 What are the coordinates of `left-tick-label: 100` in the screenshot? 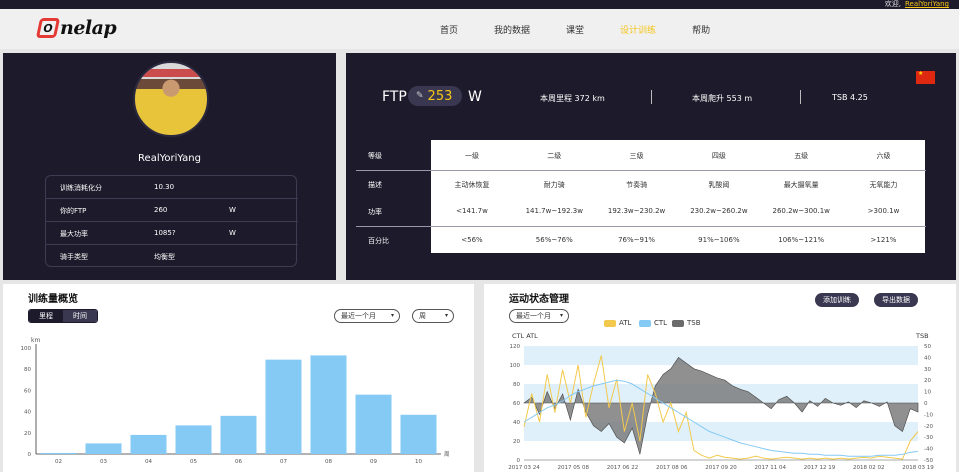 It's located at (515, 366).